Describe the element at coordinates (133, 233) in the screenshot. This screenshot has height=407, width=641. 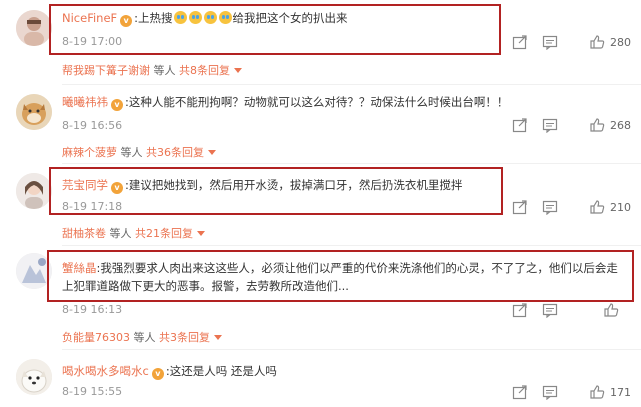
I see `replies-link: 甜柚茶卷 等人 共21条回复` at that location.